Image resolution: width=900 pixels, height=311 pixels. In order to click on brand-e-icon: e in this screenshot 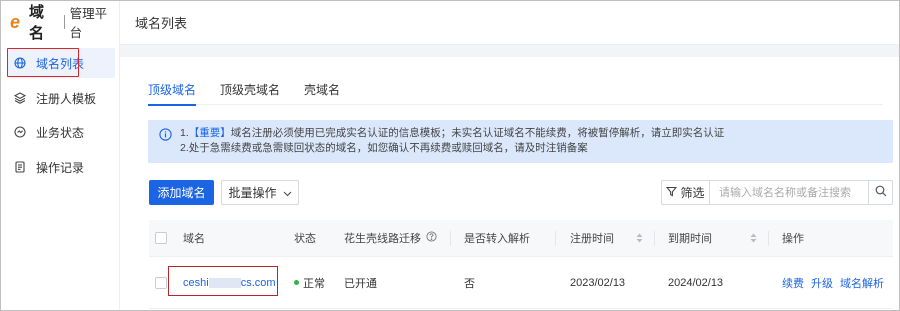, I will do `click(18, 22)`.